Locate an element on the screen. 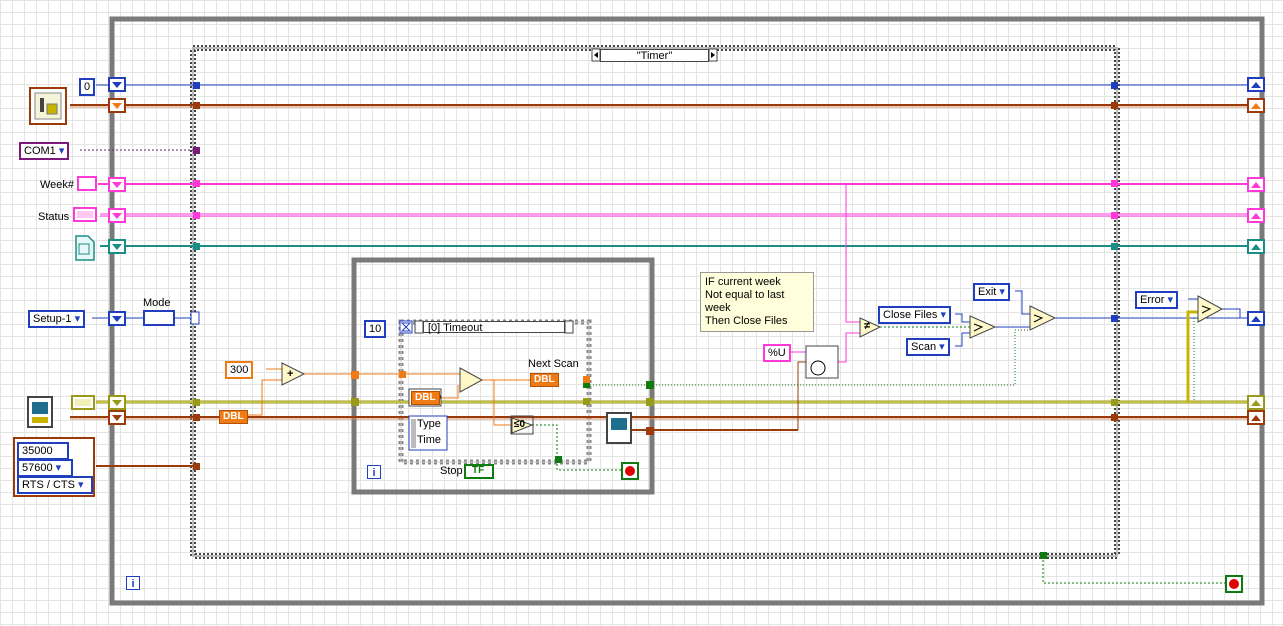 This screenshot has height=626, width=1283. error-enum: Error is located at coordinates (1157, 300).